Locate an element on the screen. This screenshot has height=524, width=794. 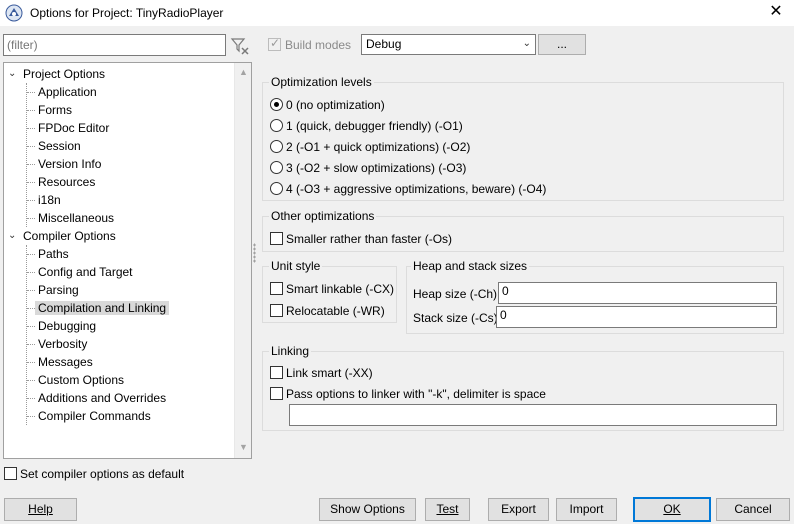
stack-size-input: 0 is located at coordinates (636, 317).